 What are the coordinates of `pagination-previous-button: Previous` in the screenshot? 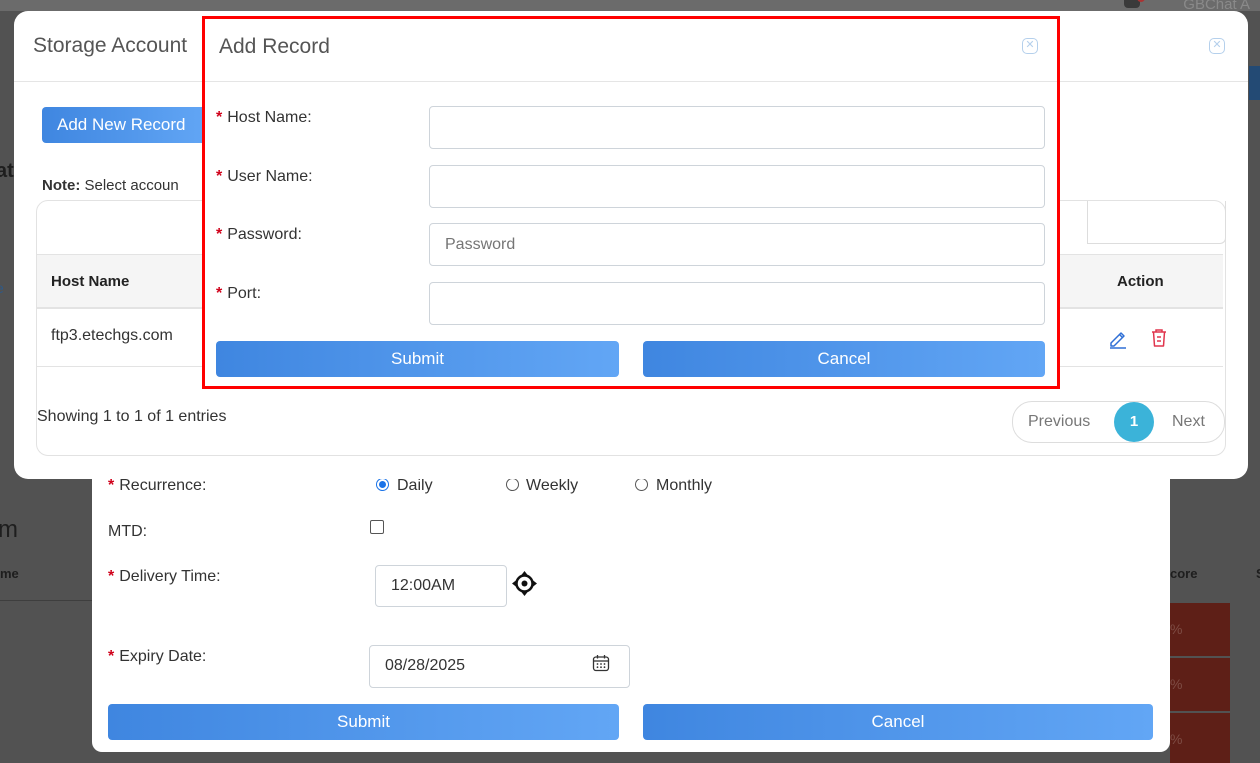 It's located at (1059, 422).